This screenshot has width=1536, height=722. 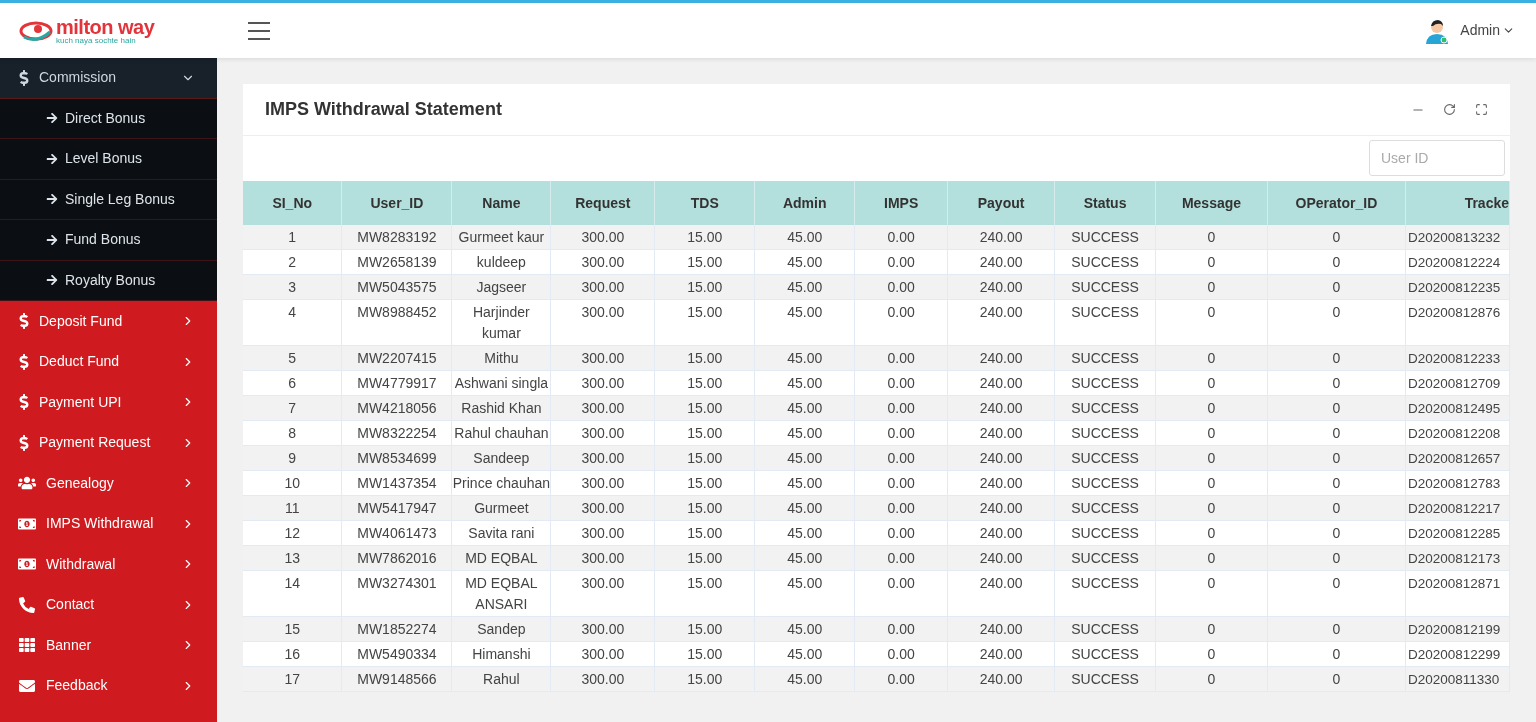 I want to click on table-cell: MW4061473, so click(x=396, y=533).